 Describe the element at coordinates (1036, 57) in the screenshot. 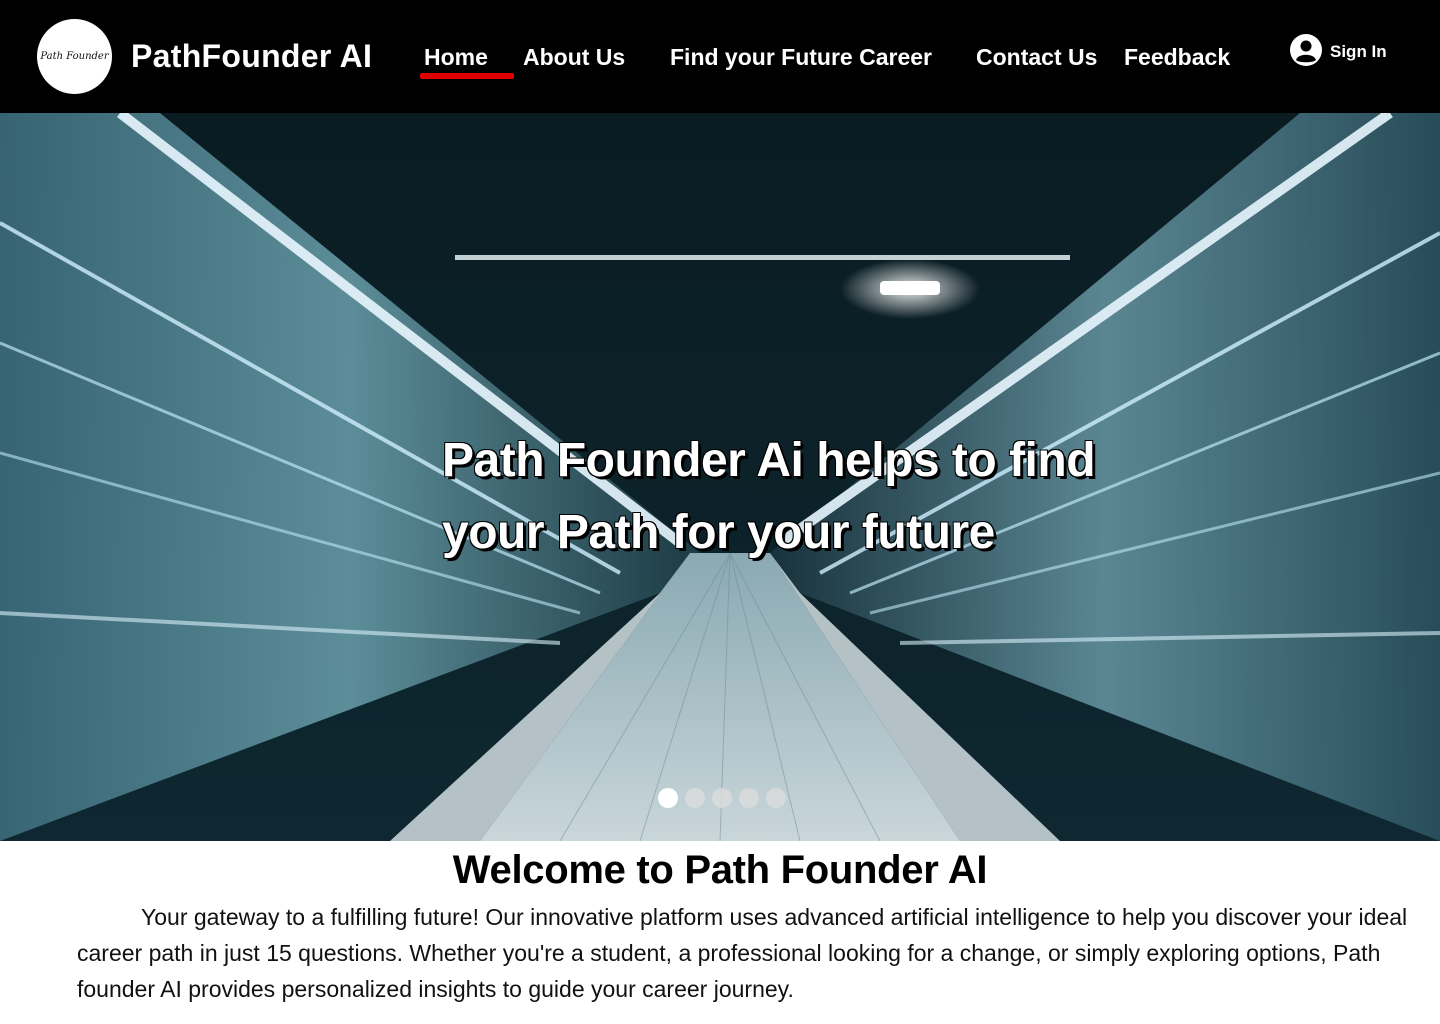

I see `nav-contact-us: Contact Us` at that location.